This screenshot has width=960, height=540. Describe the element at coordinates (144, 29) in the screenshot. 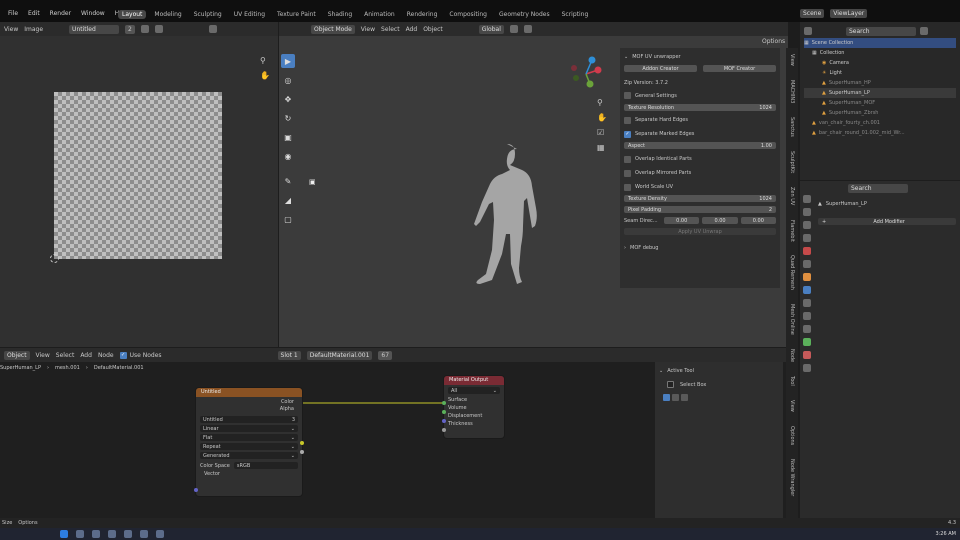

I see `new-image-icon` at that location.